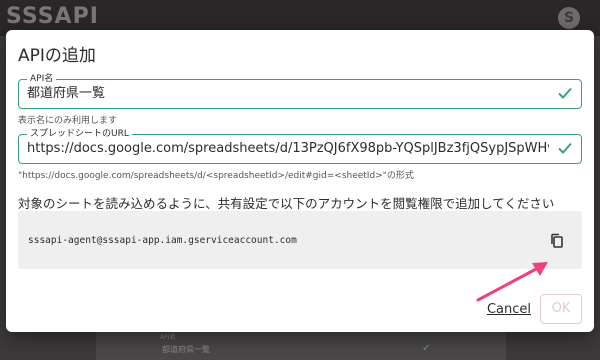  What do you see at coordinates (557, 241) in the screenshot?
I see `copy-icon` at bounding box center [557, 241].